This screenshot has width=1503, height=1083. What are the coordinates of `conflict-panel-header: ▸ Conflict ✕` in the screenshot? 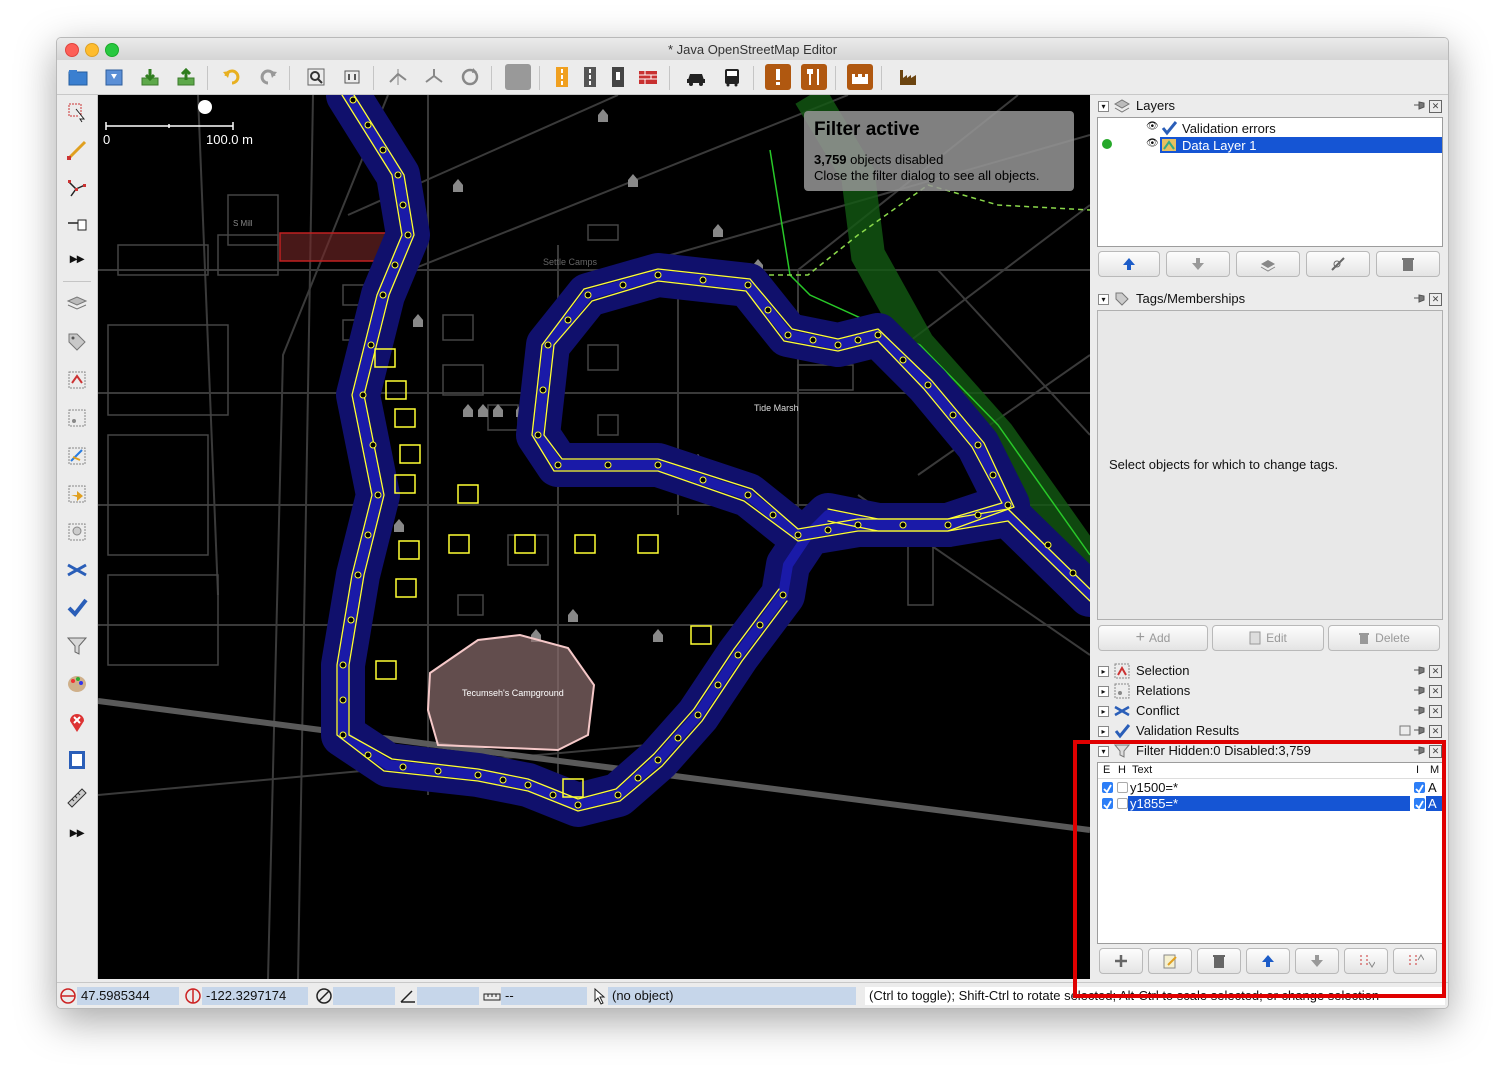 It's located at (1270, 711).